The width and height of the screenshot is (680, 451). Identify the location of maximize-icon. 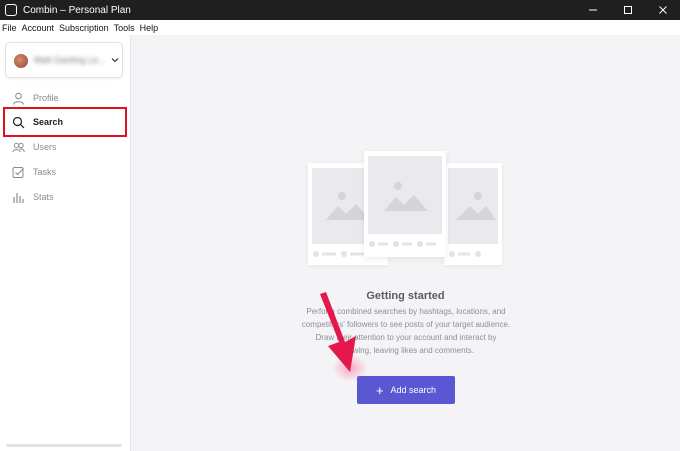
(627, 10).